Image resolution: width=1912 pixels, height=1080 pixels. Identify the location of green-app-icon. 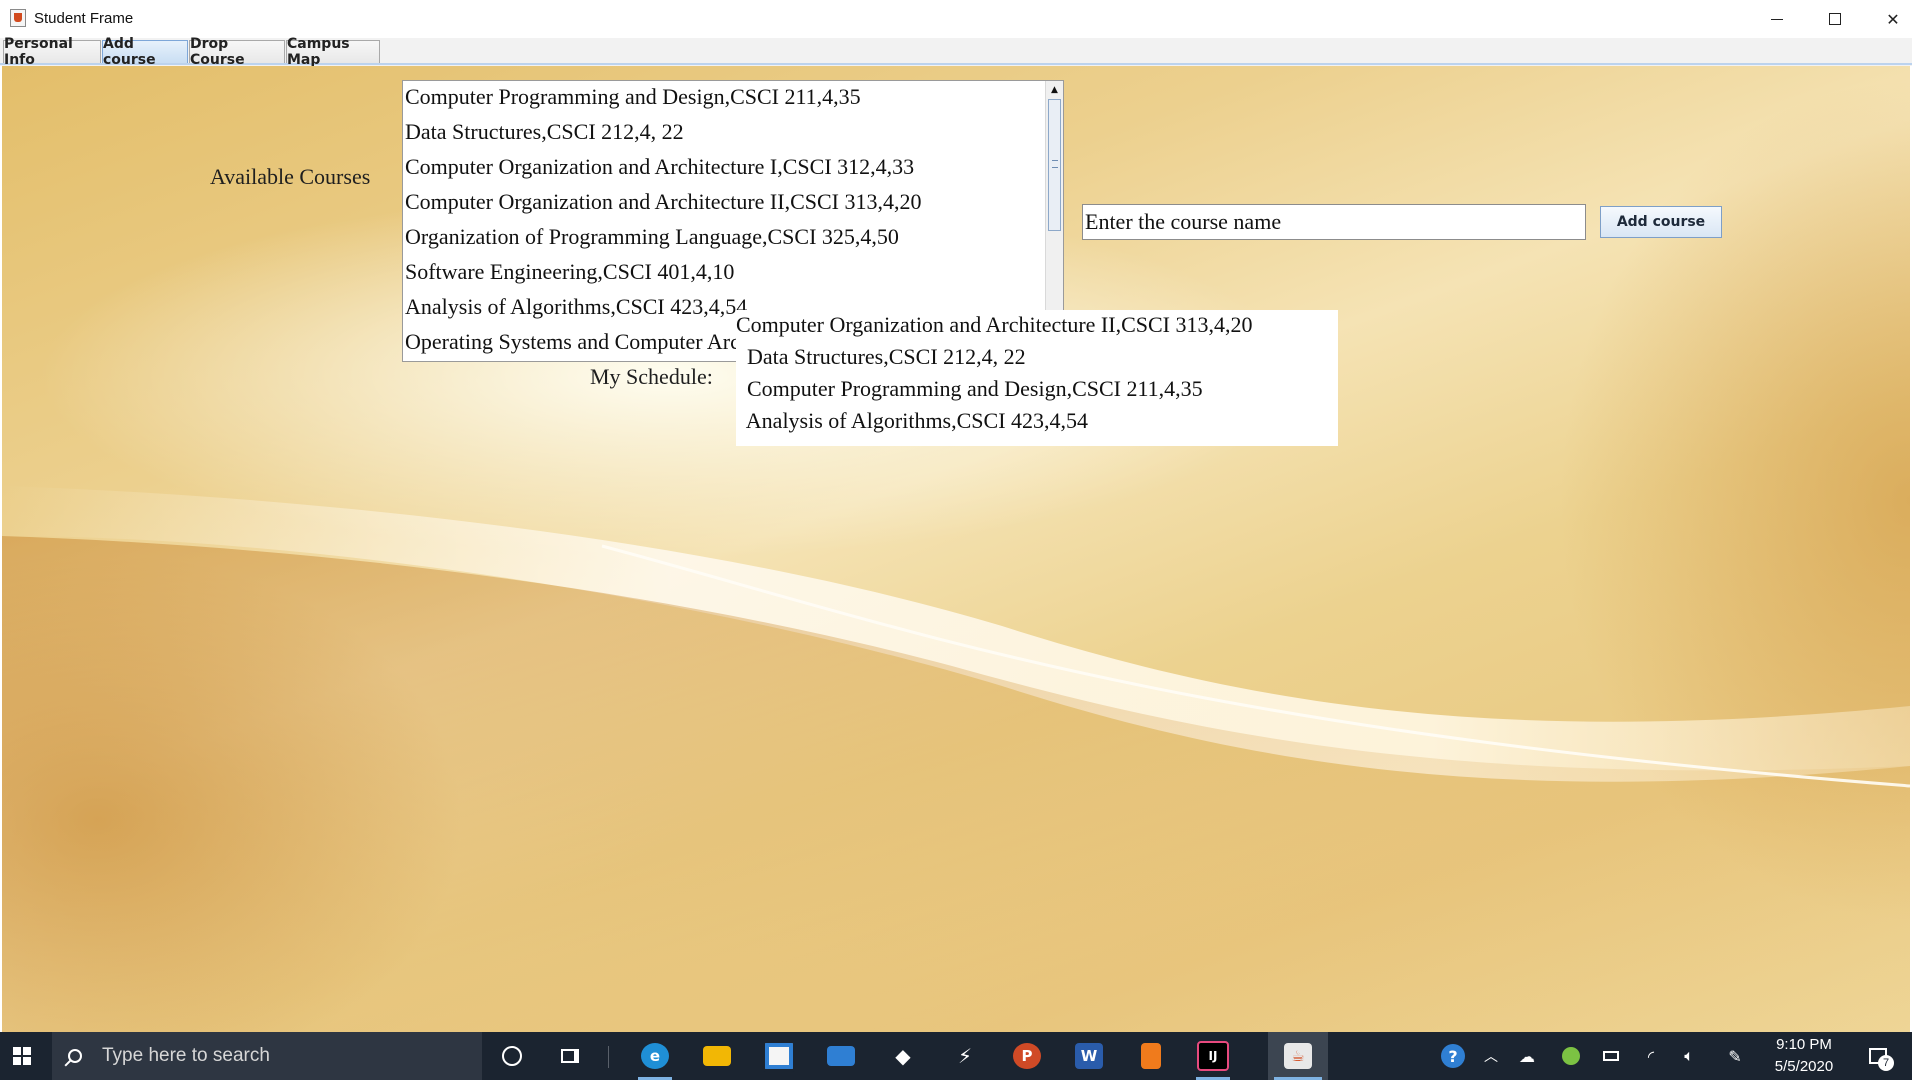
(1571, 1056).